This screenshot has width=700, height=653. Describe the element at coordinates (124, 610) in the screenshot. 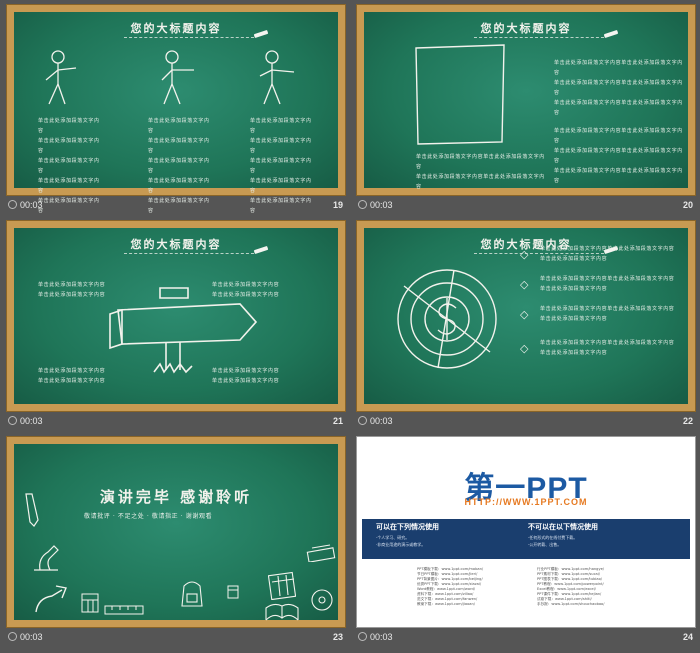

I see `ruler-icon` at that location.